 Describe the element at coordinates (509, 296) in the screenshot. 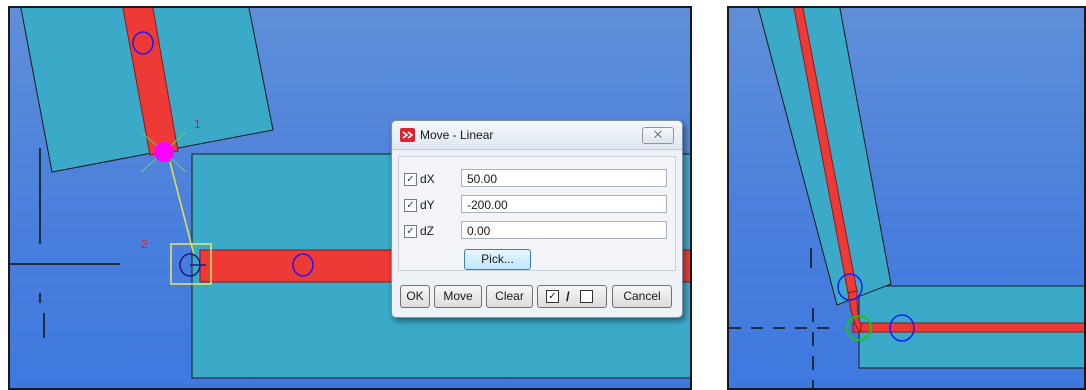

I see `clear-button: Clear` at that location.